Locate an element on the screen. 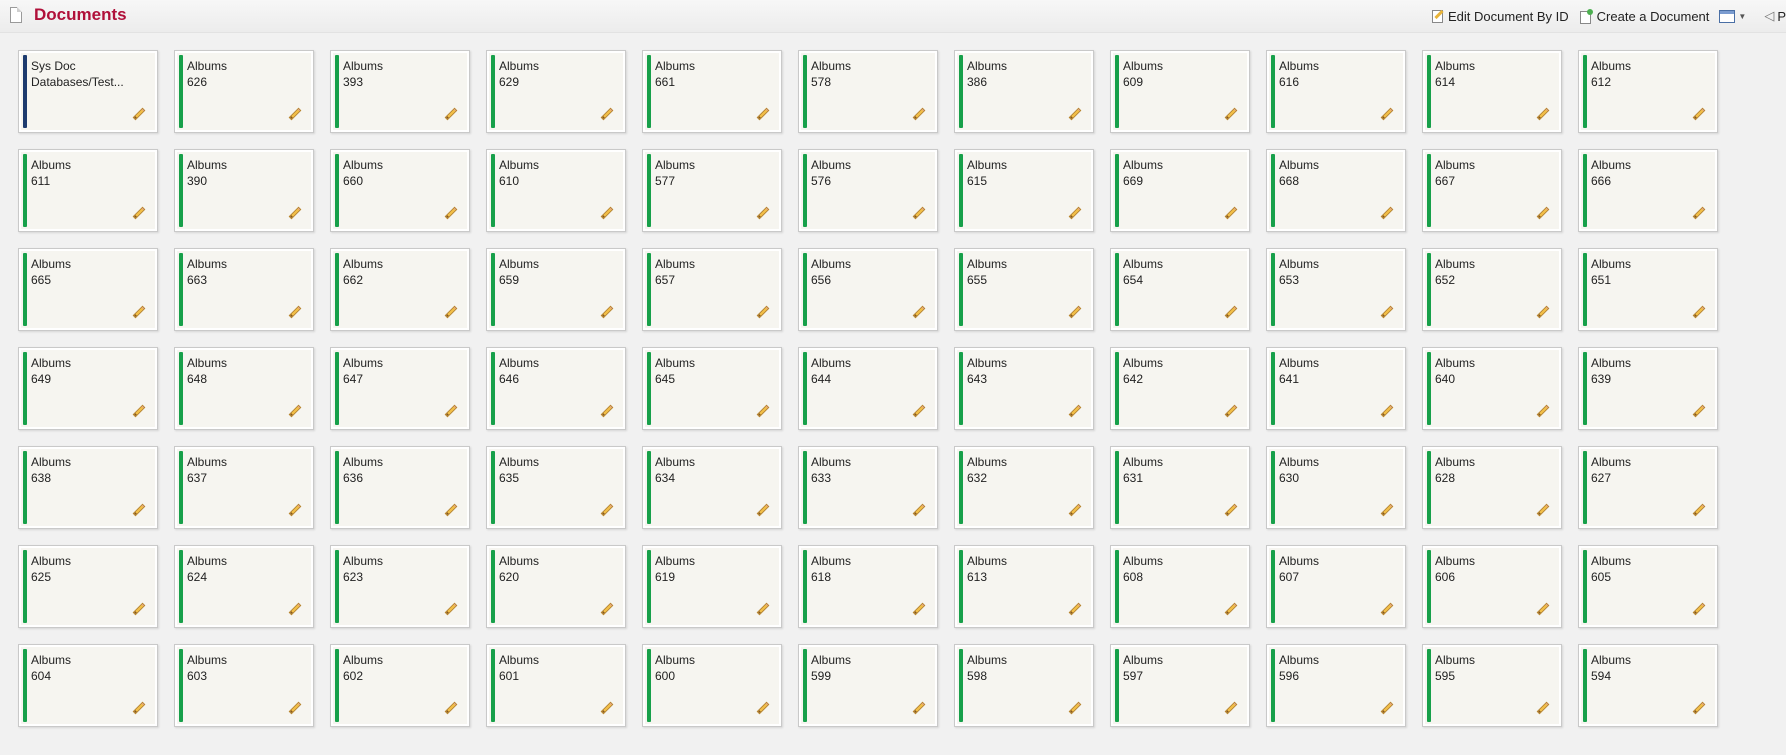 This screenshot has height=755, width=1786. document-card: Albums 632 is located at coordinates (1024, 487).